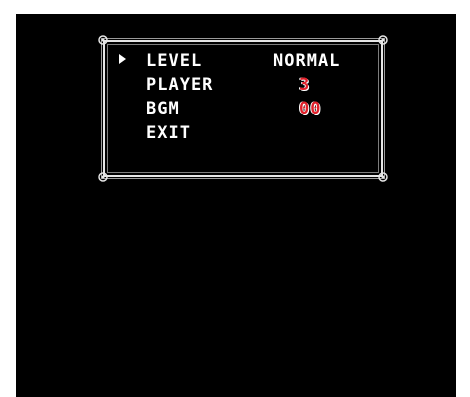 This screenshot has height=397, width=470. Describe the element at coordinates (180, 85) in the screenshot. I see `menu-item-label: PLAYER` at that location.